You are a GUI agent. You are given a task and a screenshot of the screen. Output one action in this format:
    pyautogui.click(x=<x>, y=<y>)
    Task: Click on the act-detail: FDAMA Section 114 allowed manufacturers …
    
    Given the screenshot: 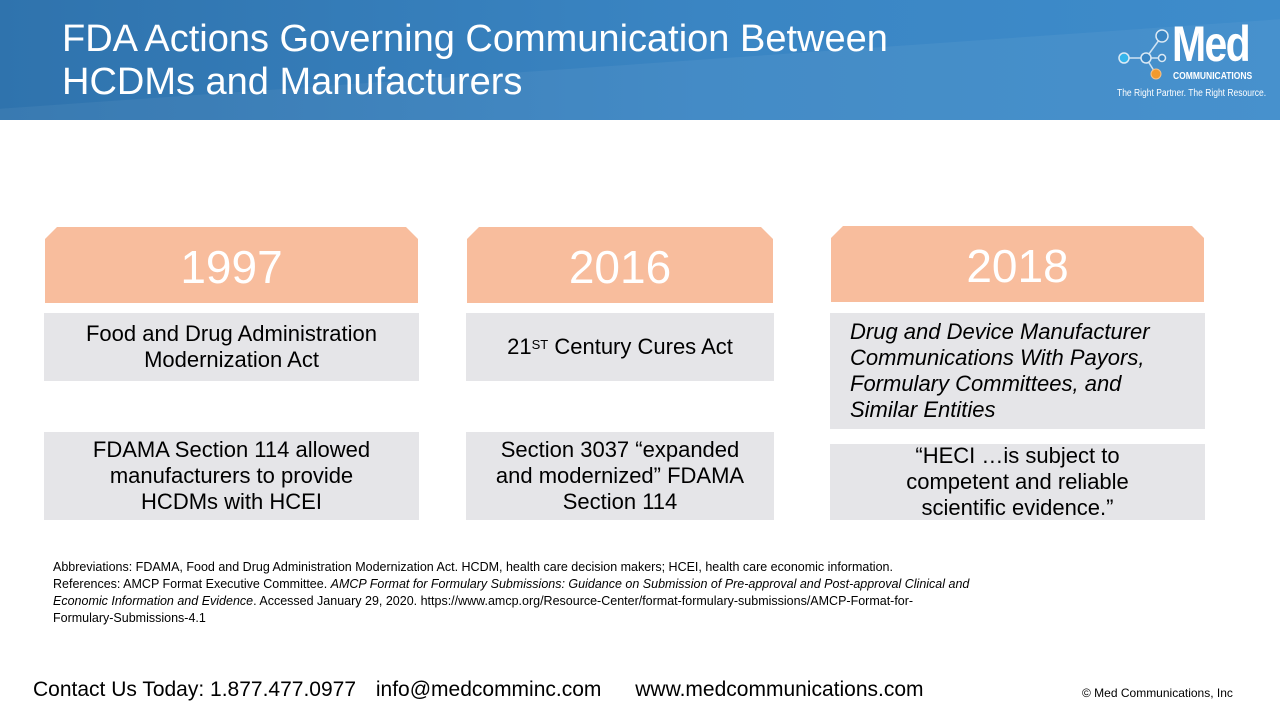 What is the action you would take?
    pyautogui.click(x=231, y=475)
    